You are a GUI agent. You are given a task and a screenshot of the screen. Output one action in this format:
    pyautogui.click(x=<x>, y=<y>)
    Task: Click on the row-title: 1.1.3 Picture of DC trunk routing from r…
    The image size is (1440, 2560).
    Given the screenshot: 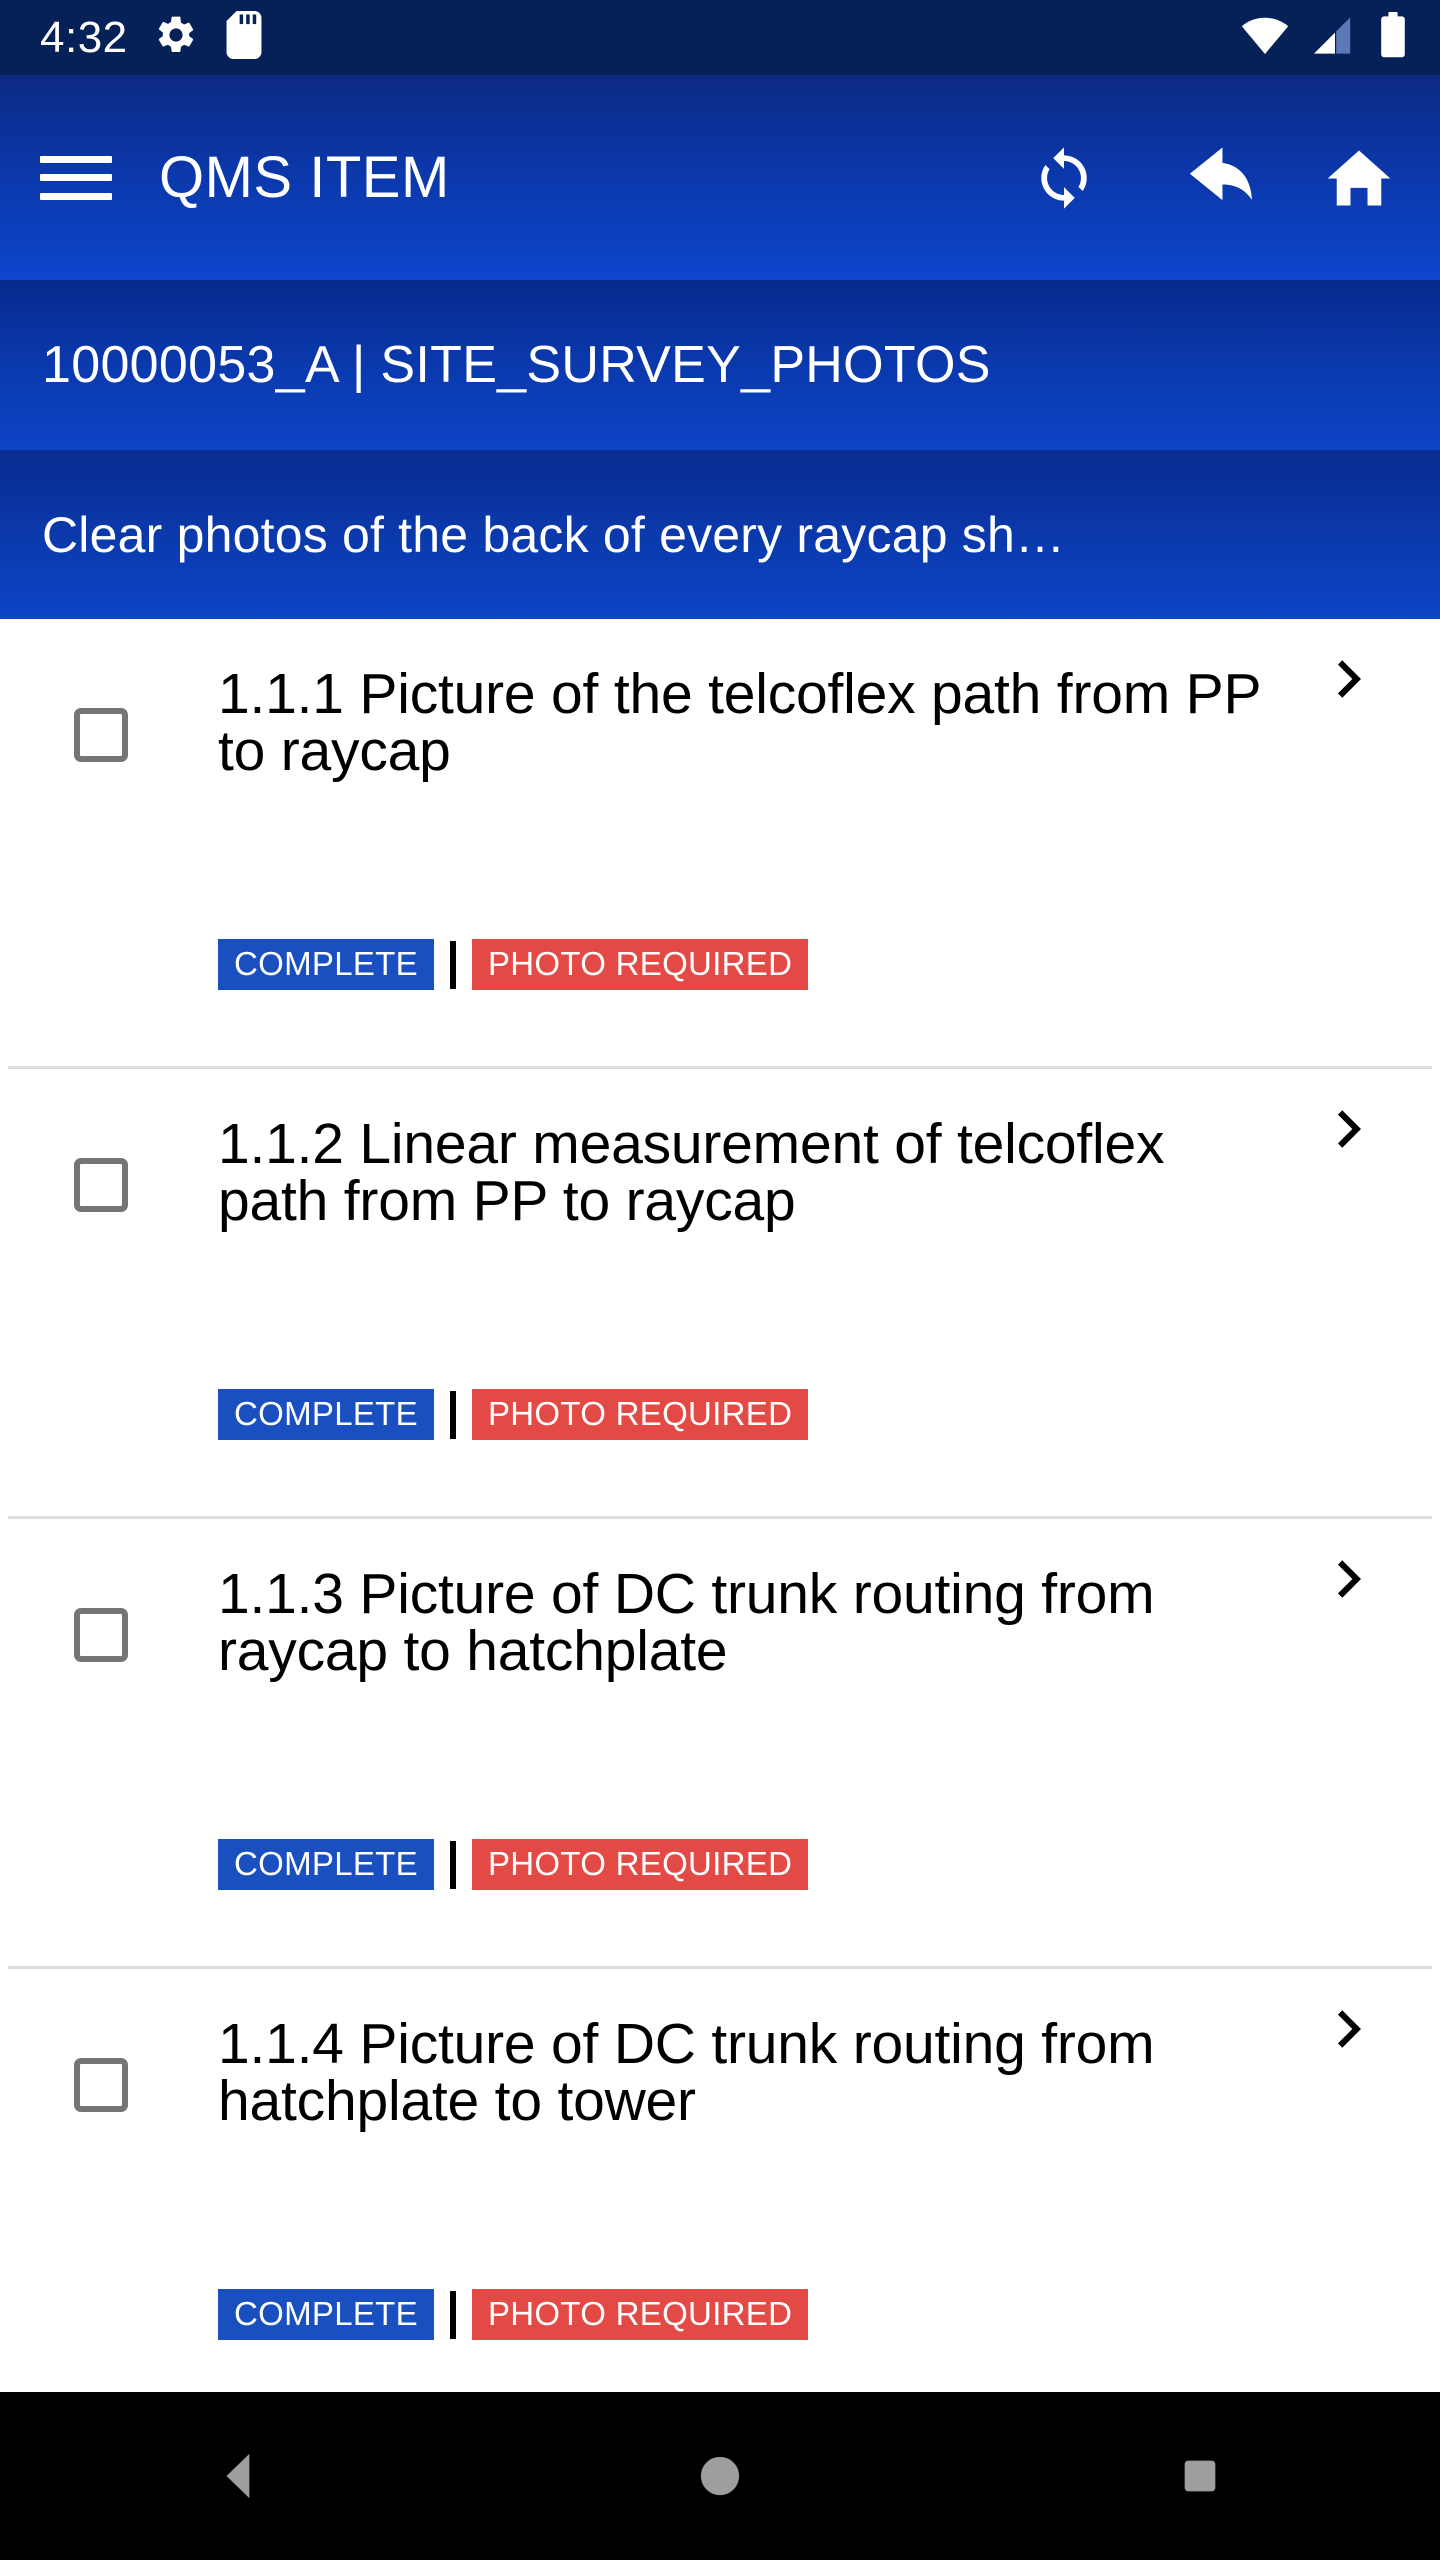 What is the action you would take?
    pyautogui.click(x=686, y=1622)
    